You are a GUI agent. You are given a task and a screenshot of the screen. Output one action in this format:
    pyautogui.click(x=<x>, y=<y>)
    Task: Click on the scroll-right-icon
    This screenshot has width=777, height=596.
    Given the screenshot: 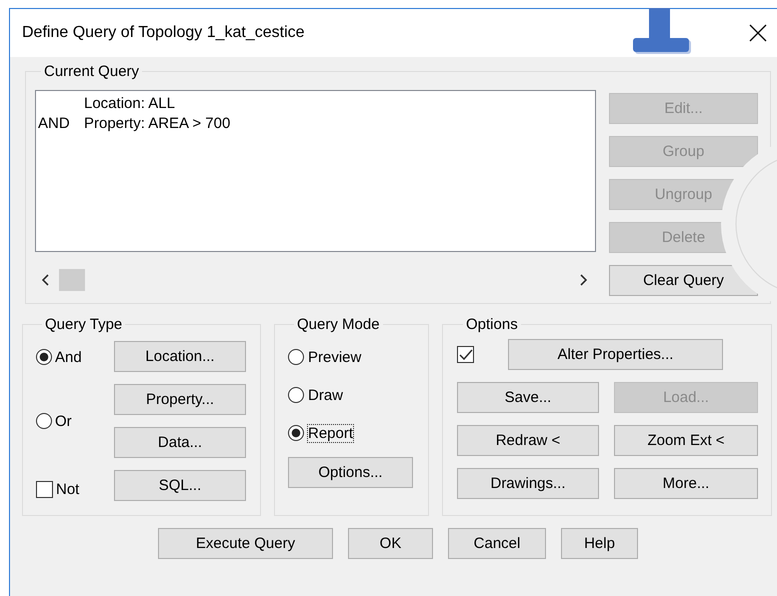 What is the action you would take?
    pyautogui.click(x=583, y=280)
    